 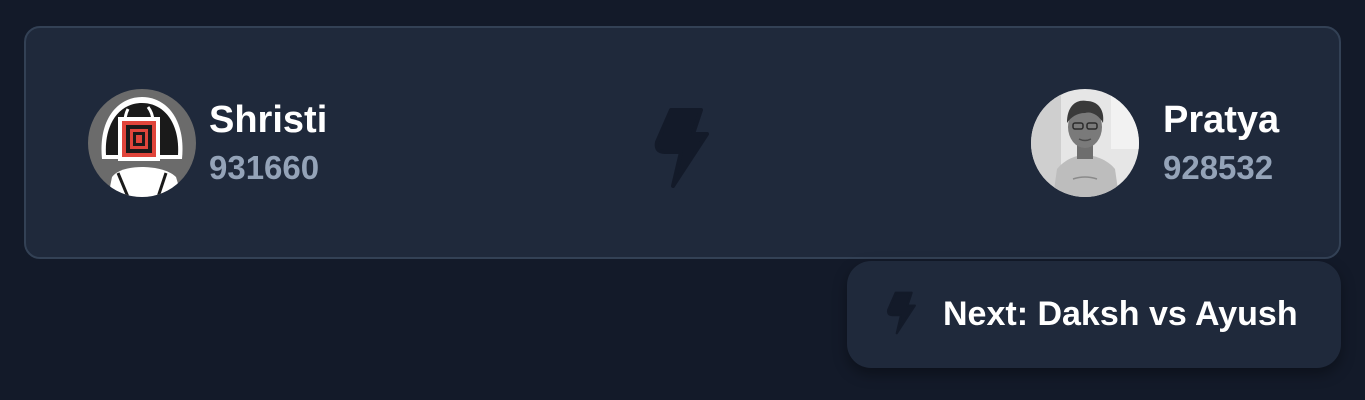 What do you see at coordinates (268, 143) in the screenshot?
I see `player-info: Shristi 931660` at bounding box center [268, 143].